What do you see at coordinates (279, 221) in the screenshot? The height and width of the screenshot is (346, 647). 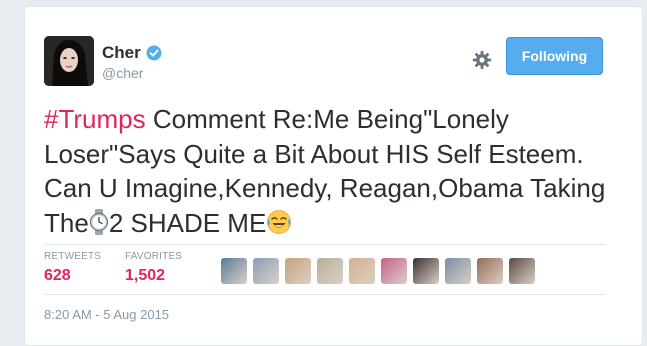 I see `laughing-crying-emoji` at bounding box center [279, 221].